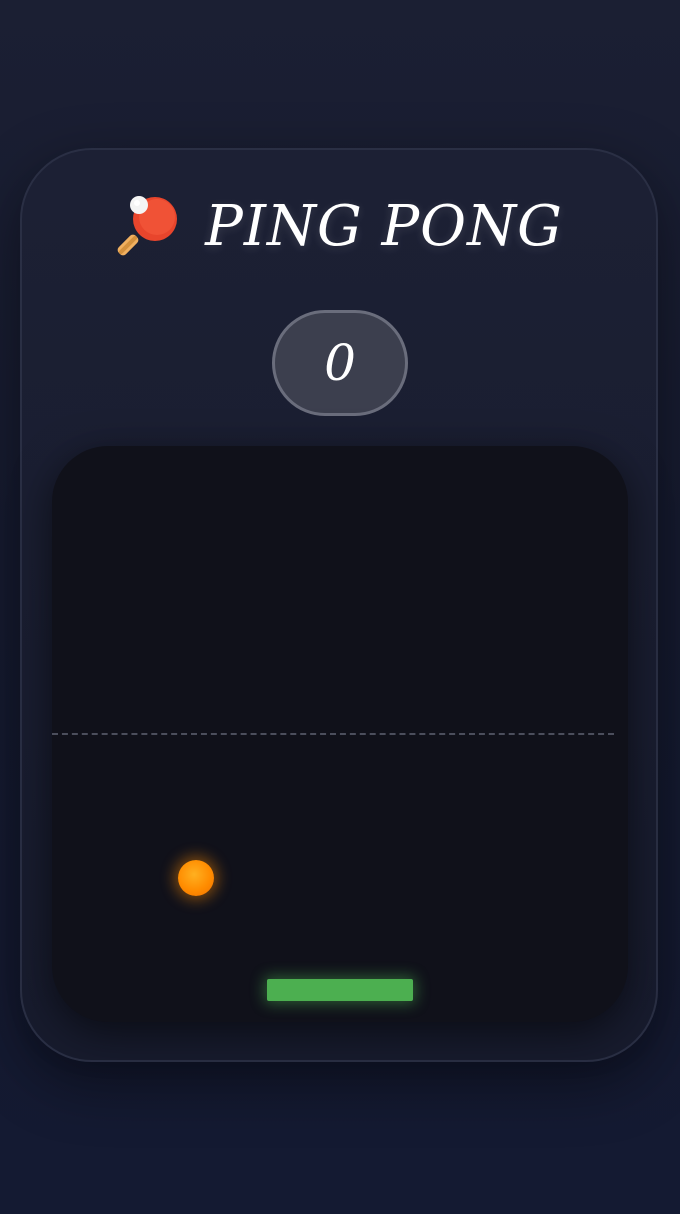 The image size is (680, 1214). What do you see at coordinates (340, 990) in the screenshot?
I see `player-paddle` at bounding box center [340, 990].